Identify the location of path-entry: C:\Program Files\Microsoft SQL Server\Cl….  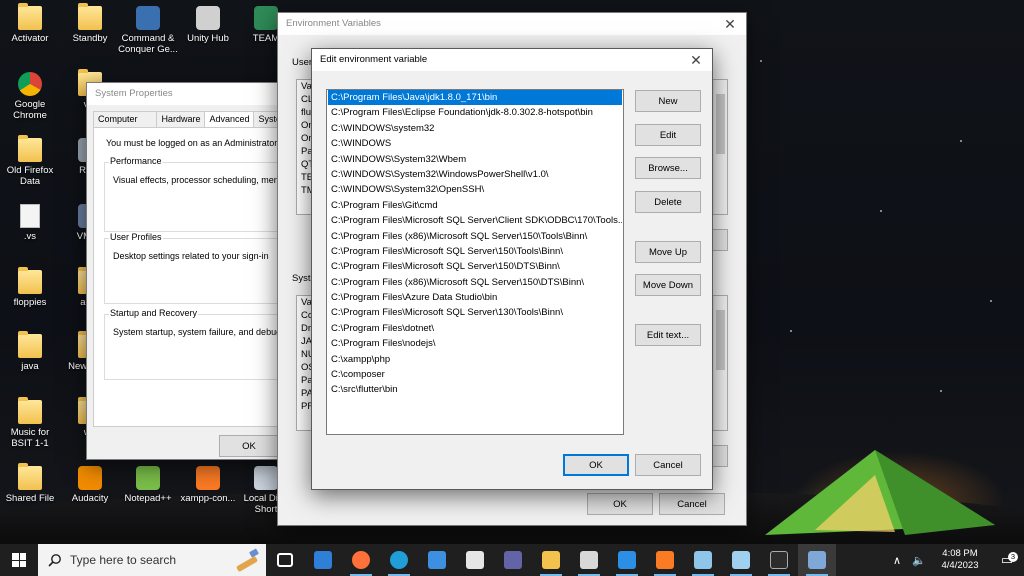
(475, 220).